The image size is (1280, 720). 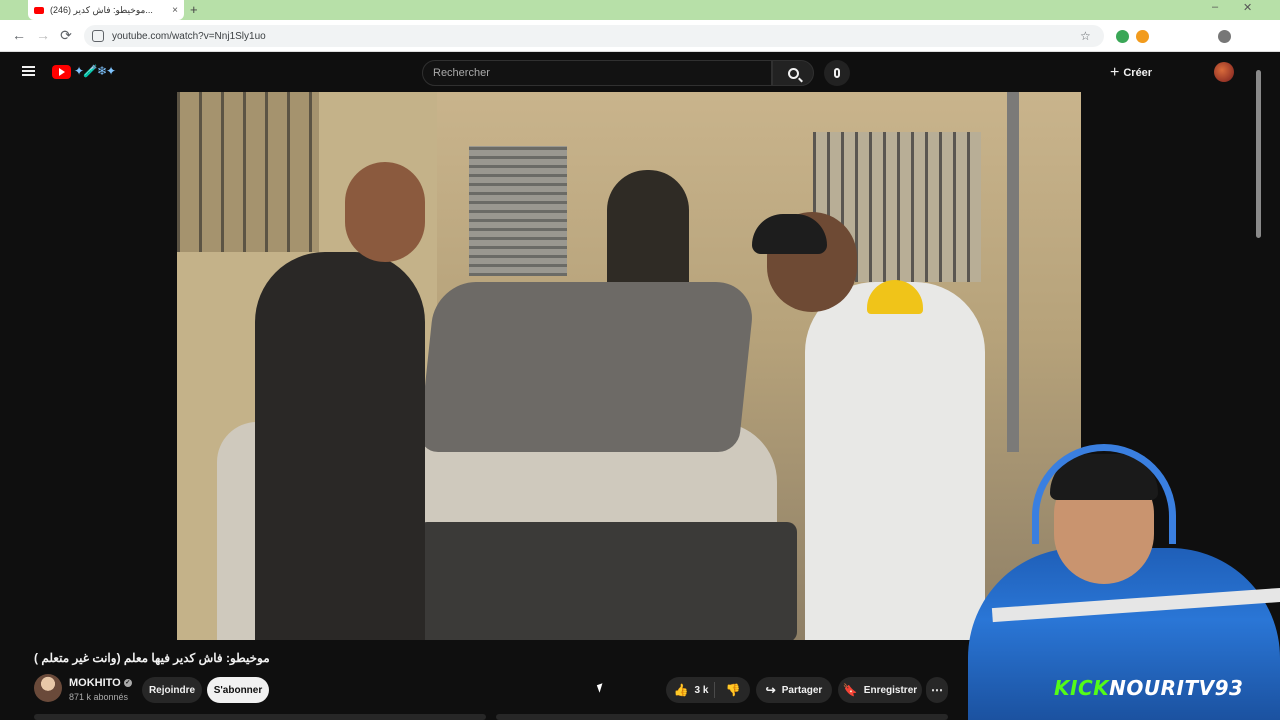 What do you see at coordinates (95, 683) in the screenshot?
I see `channel-name: MOKHITO` at bounding box center [95, 683].